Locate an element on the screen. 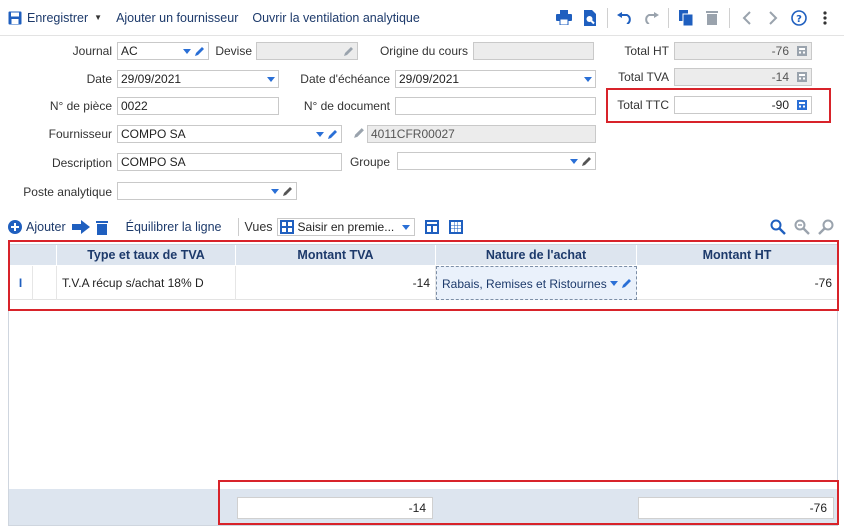 The height and width of the screenshot is (531, 844). row-cursor-indicator: I is located at coordinates (21, 283).